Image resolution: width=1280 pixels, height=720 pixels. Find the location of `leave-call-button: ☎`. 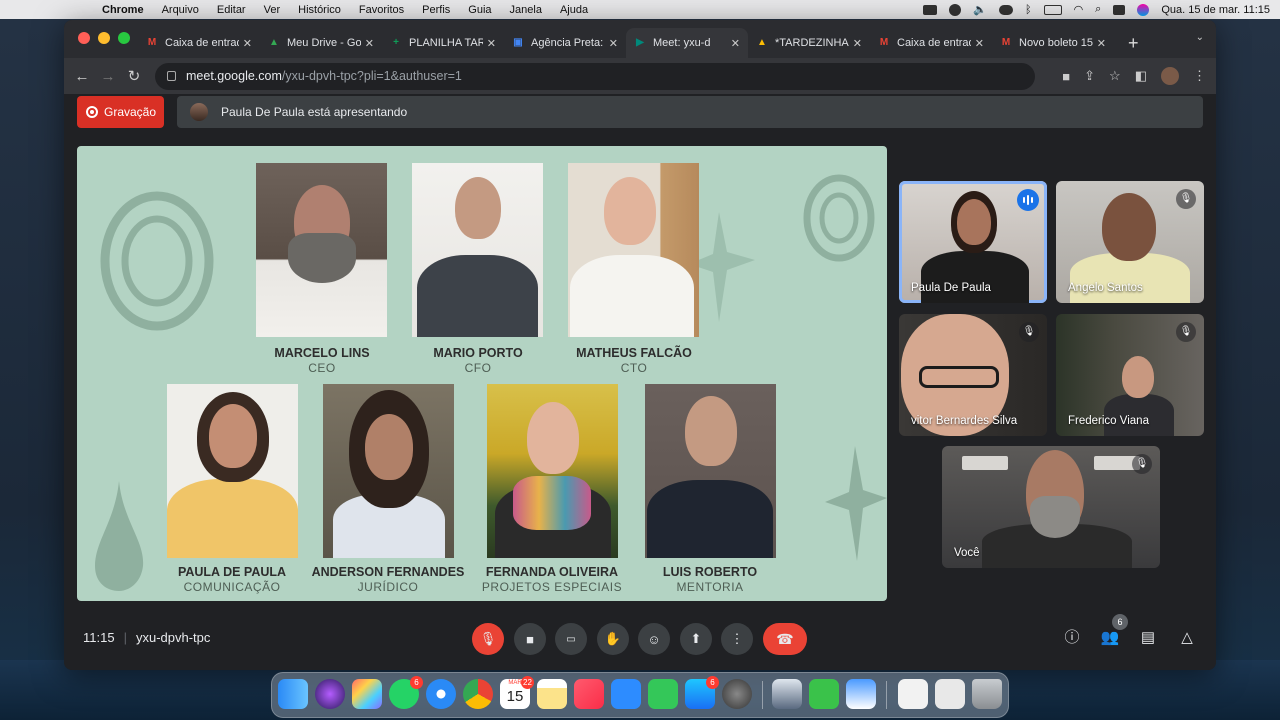

leave-call-button: ☎ is located at coordinates (785, 639).